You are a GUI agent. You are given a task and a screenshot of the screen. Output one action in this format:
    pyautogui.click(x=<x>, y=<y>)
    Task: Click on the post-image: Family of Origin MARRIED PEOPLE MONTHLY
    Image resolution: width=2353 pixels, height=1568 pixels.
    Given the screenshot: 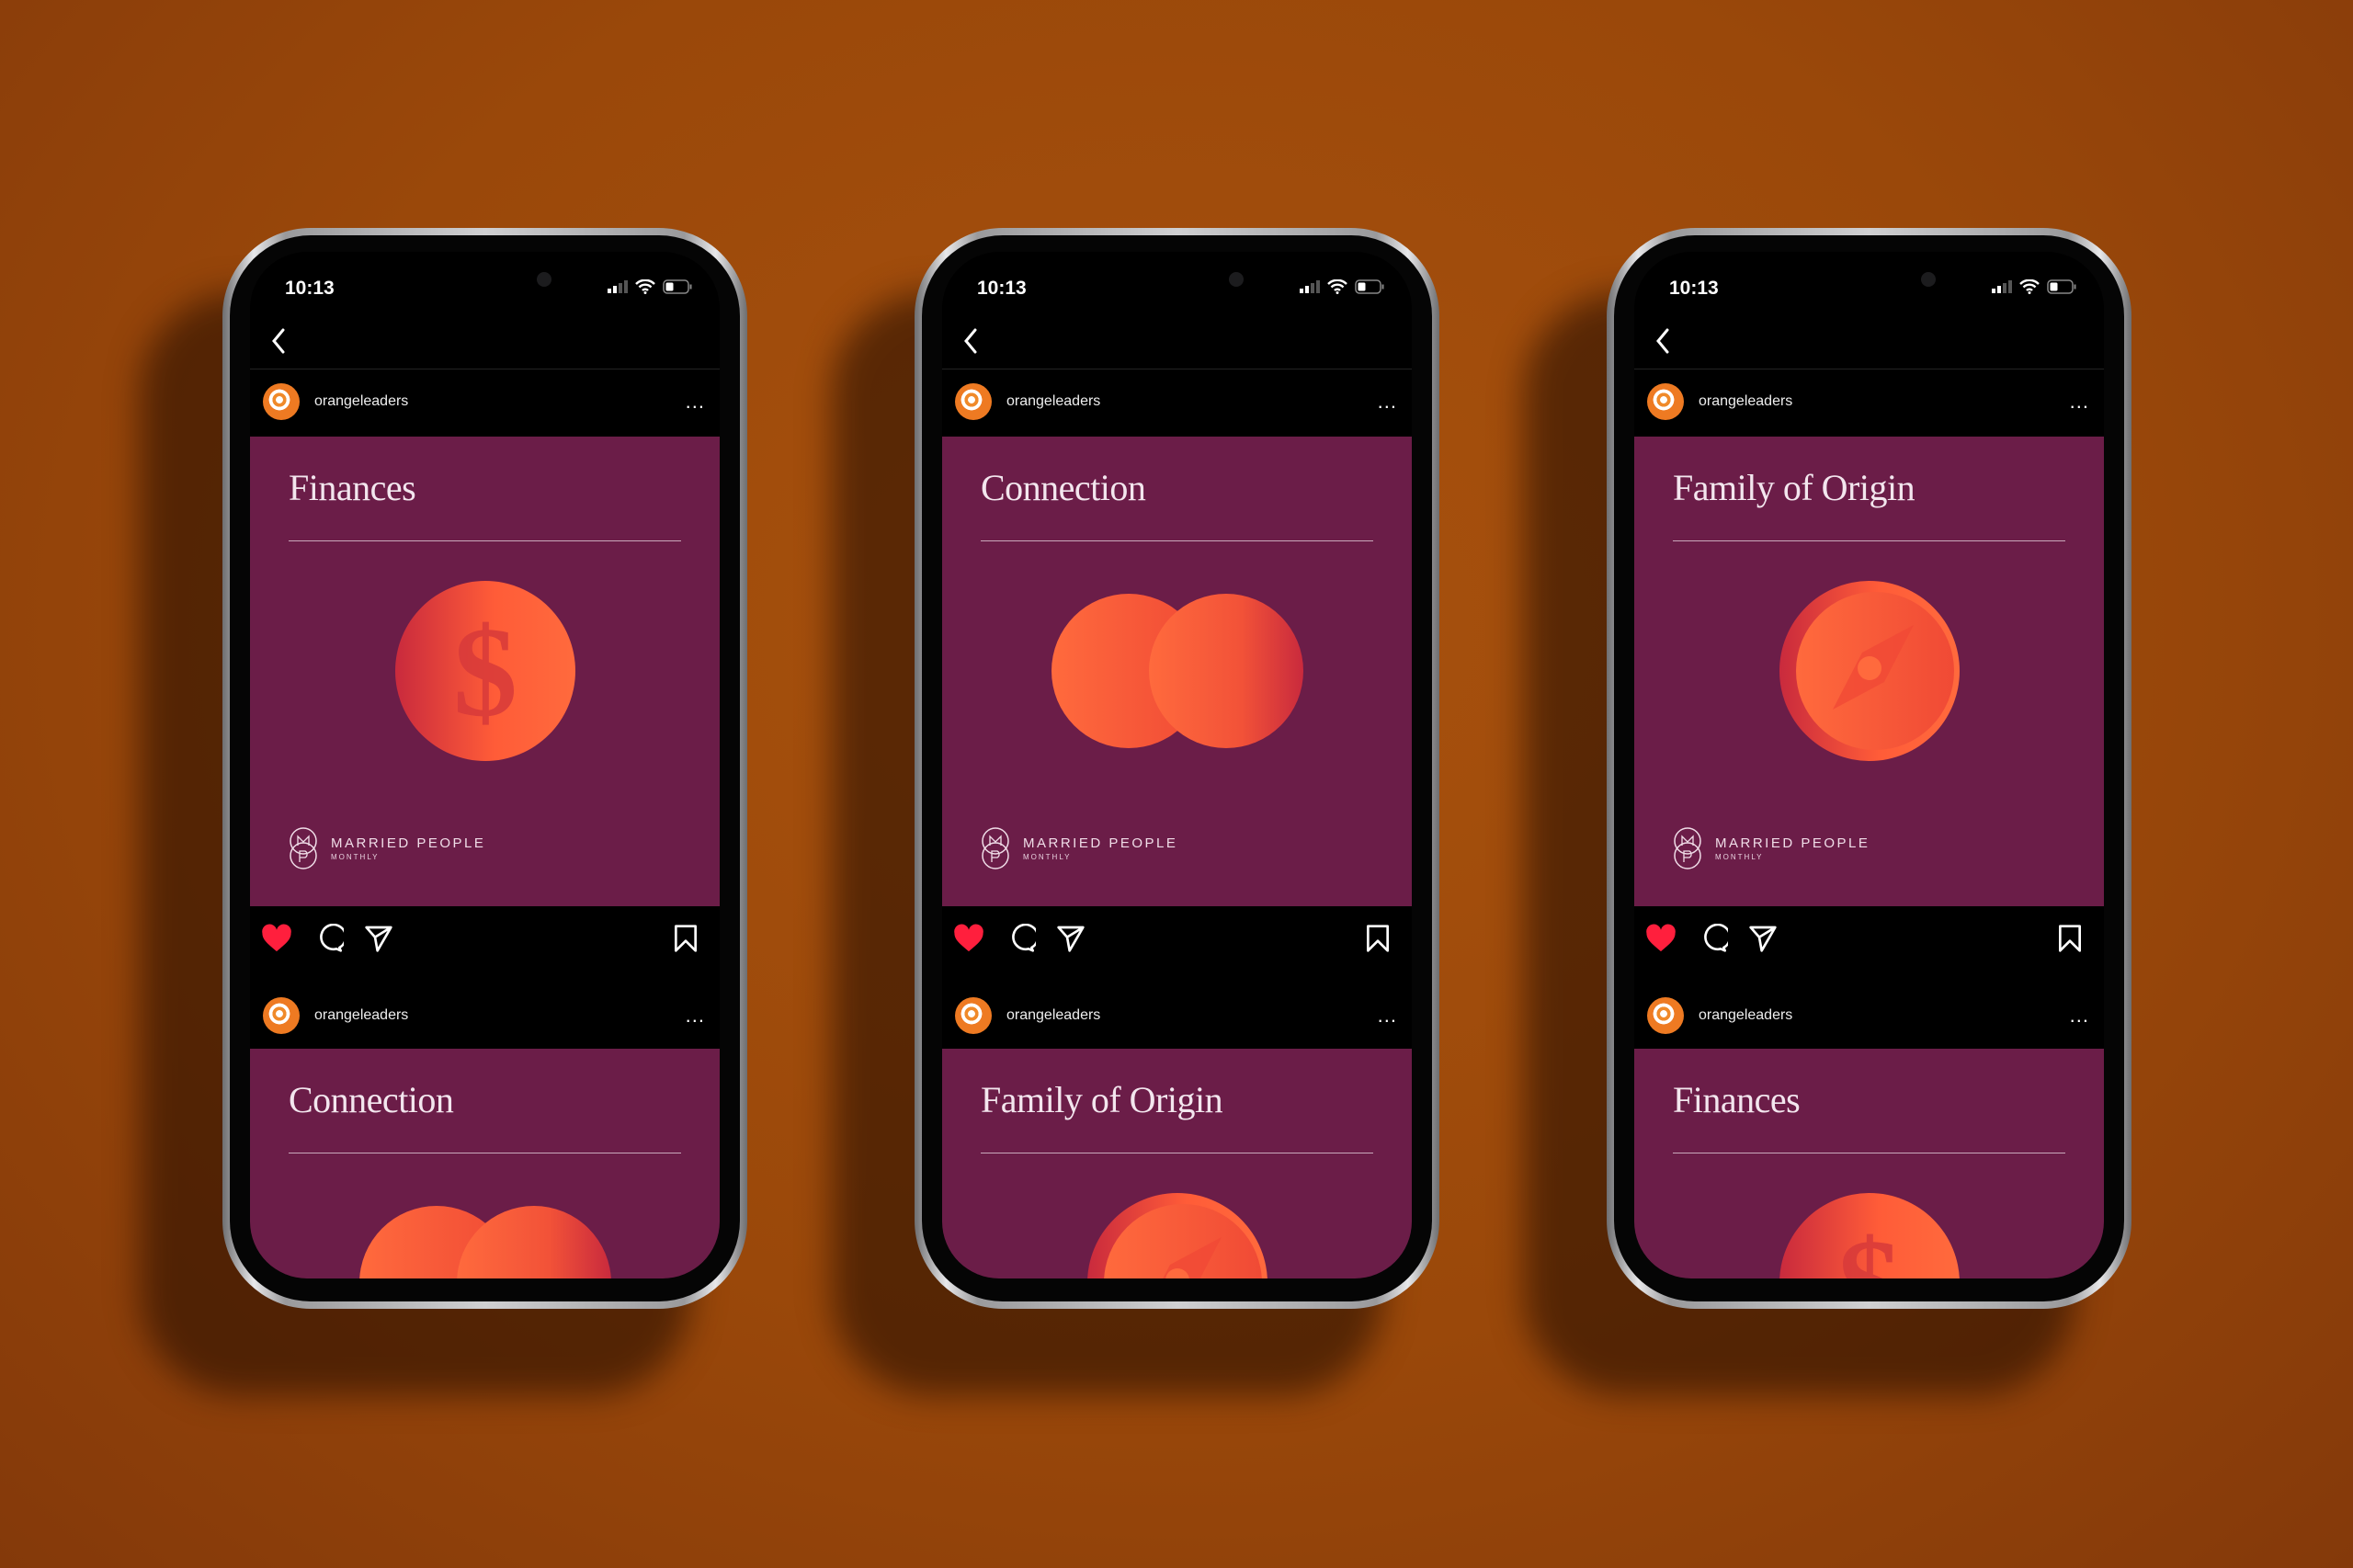 What is the action you would take?
    pyautogui.click(x=1869, y=671)
    